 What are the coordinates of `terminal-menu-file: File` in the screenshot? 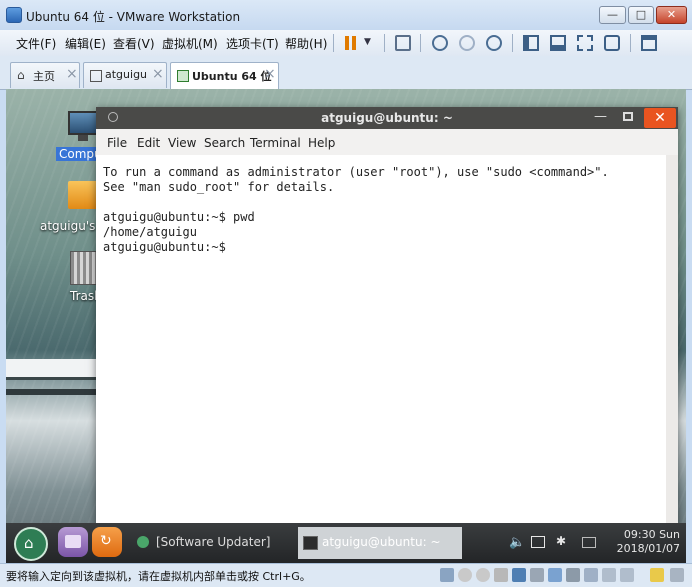 It's located at (117, 143).